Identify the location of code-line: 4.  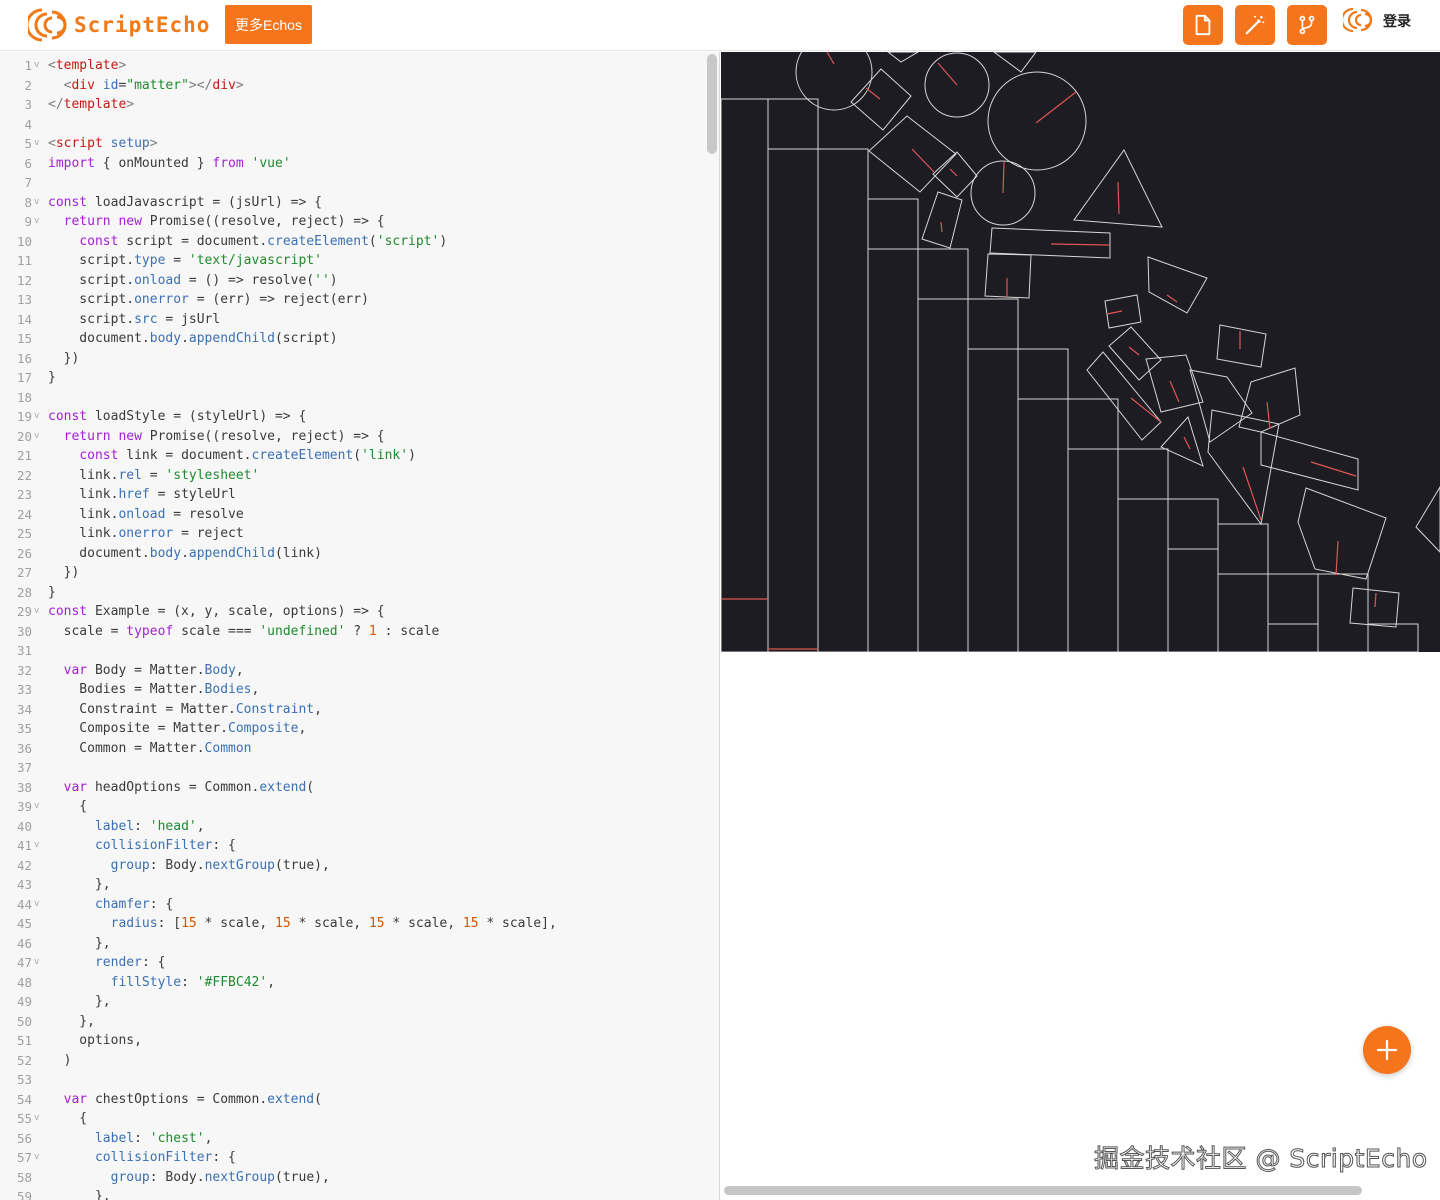
(352, 125).